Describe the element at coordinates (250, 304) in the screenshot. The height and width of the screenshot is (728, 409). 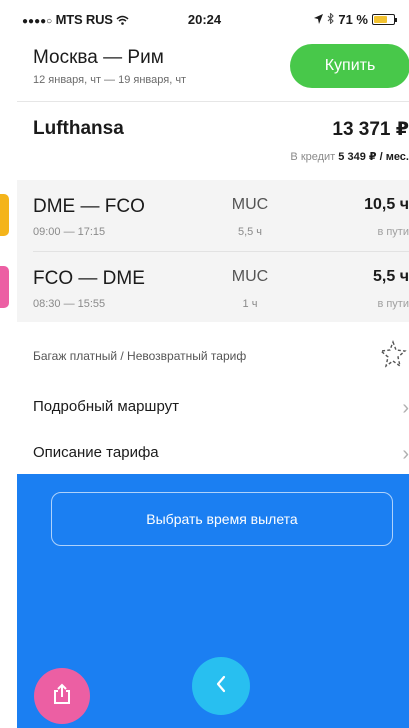
I see `leg-stop-duration: 1 ч` at that location.